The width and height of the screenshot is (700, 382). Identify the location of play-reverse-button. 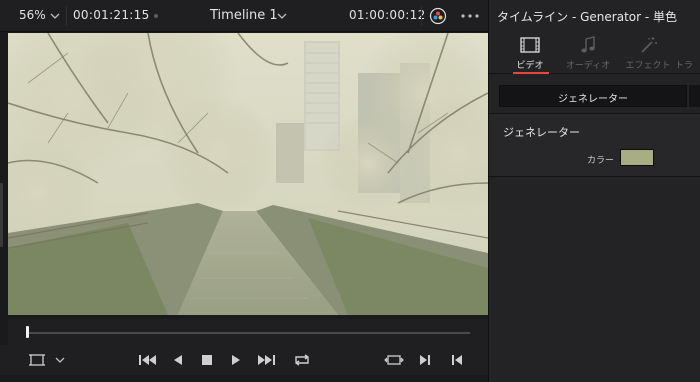
(178, 360).